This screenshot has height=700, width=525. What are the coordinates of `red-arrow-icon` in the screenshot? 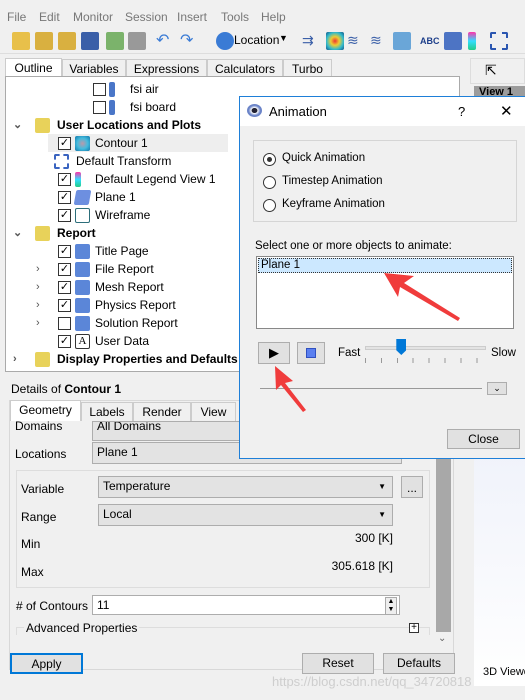 It's located at (367, 342).